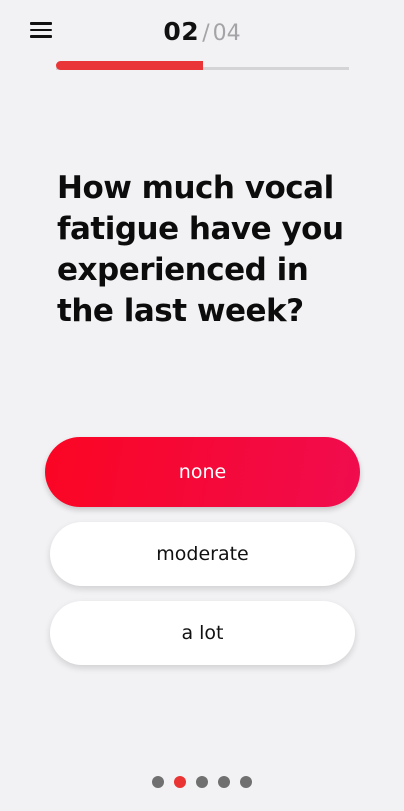 The image size is (404, 811). I want to click on progress-bar, so click(202, 65).